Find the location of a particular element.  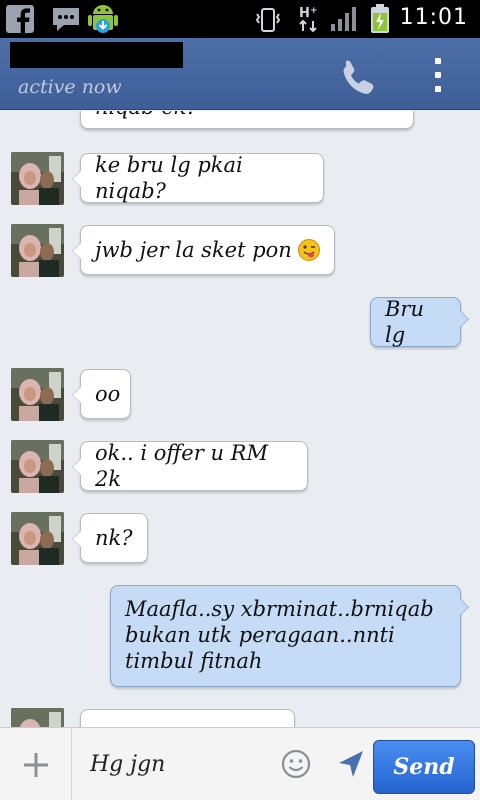

message-text: niqab ek? is located at coordinates (146, 115).